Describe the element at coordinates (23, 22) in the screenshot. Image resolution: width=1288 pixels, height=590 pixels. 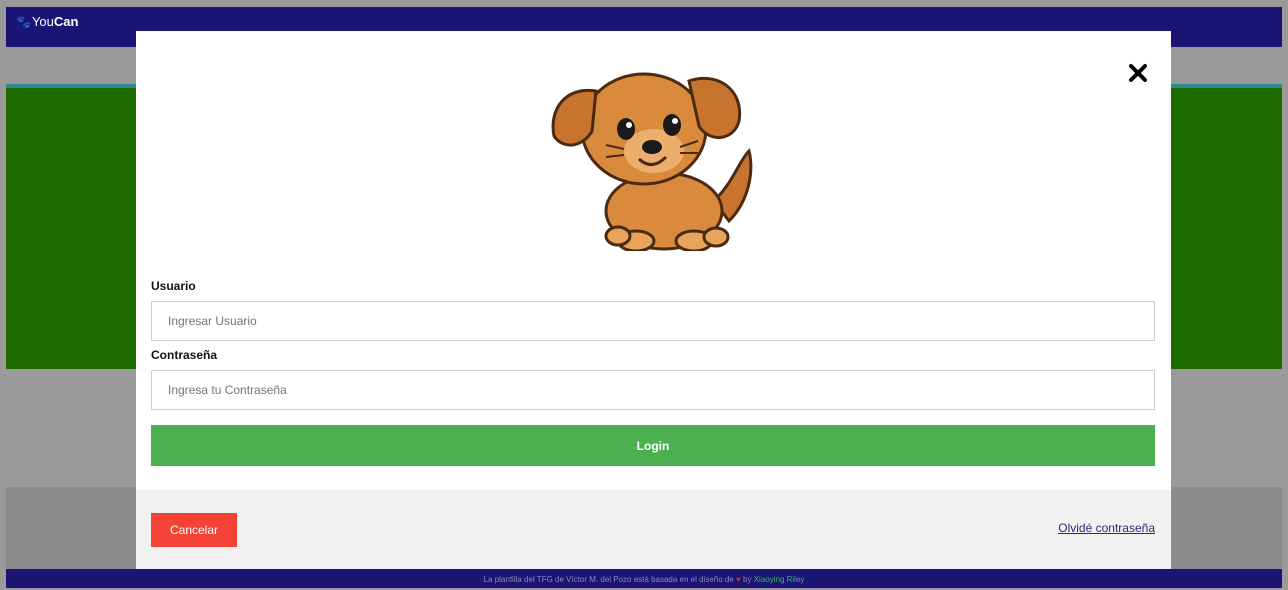
I see `paw-icon: 🐾` at that location.